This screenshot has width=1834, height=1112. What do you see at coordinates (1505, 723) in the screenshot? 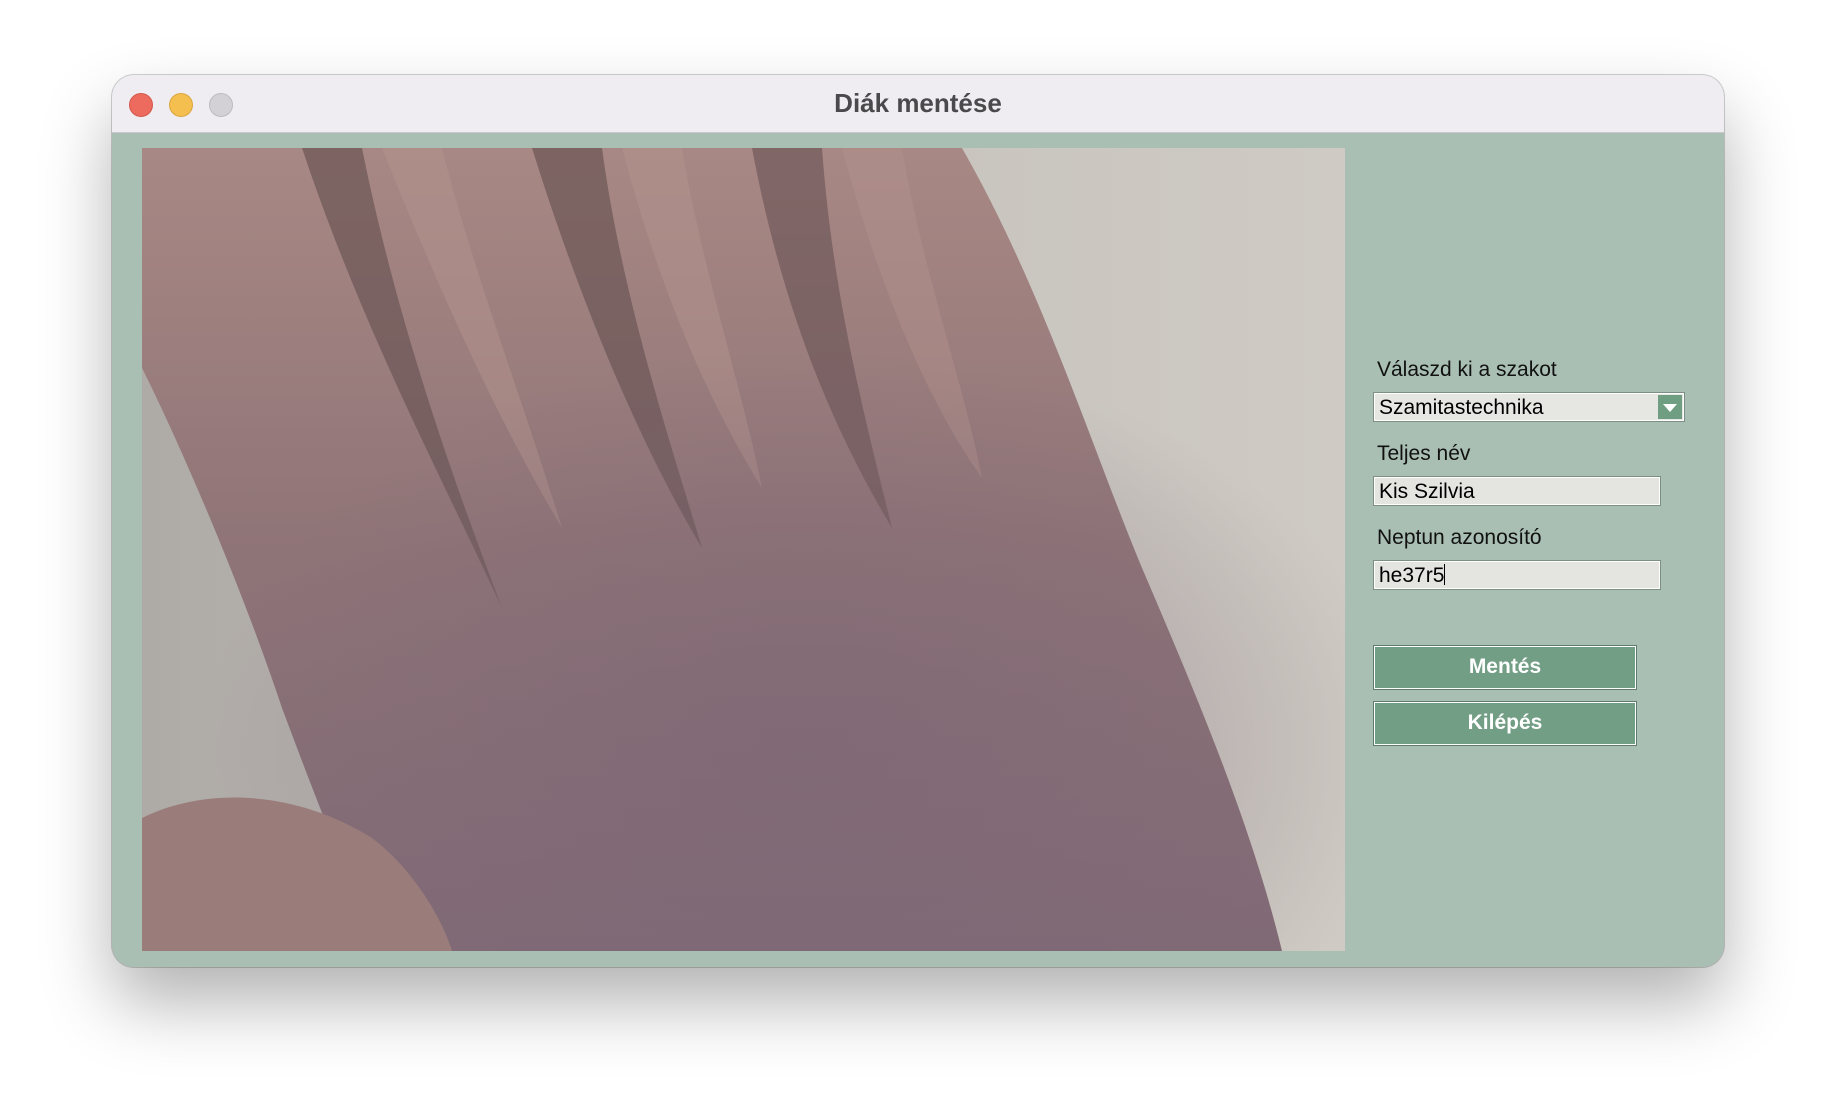
I see `exit-button: Kilépés` at bounding box center [1505, 723].